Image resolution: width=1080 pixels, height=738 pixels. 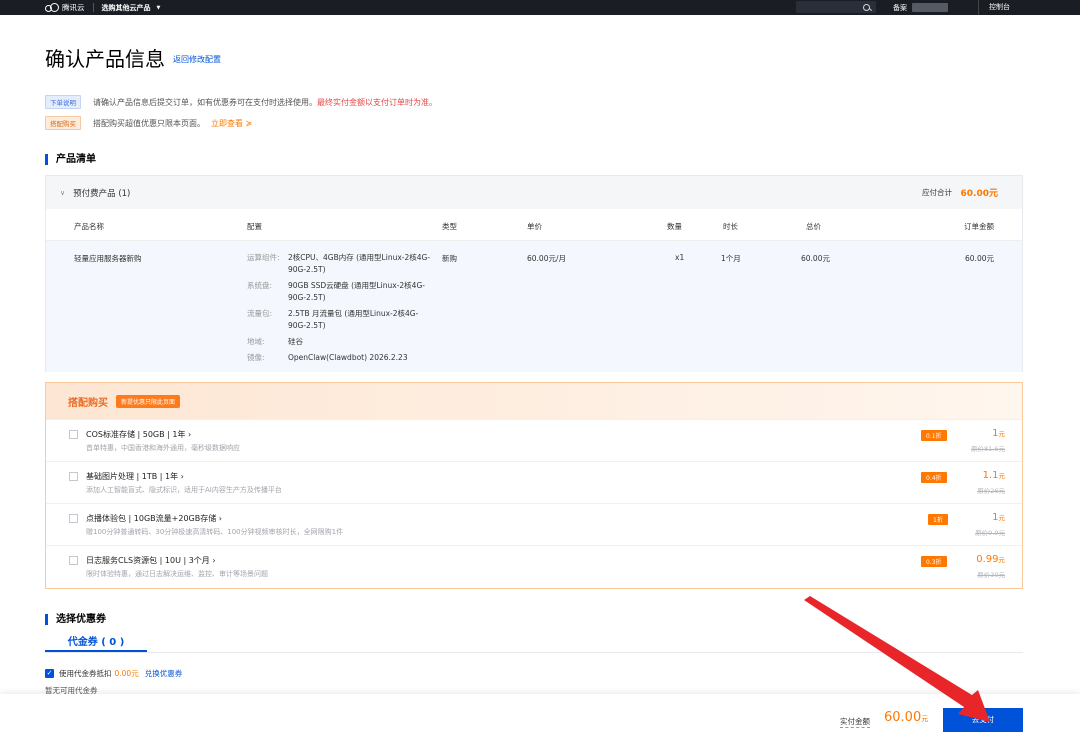 I want to click on bundle-item-desc: 限时体验特惠，通过日志解决运维、监控、审计等场景问题, so click(x=177, y=574).